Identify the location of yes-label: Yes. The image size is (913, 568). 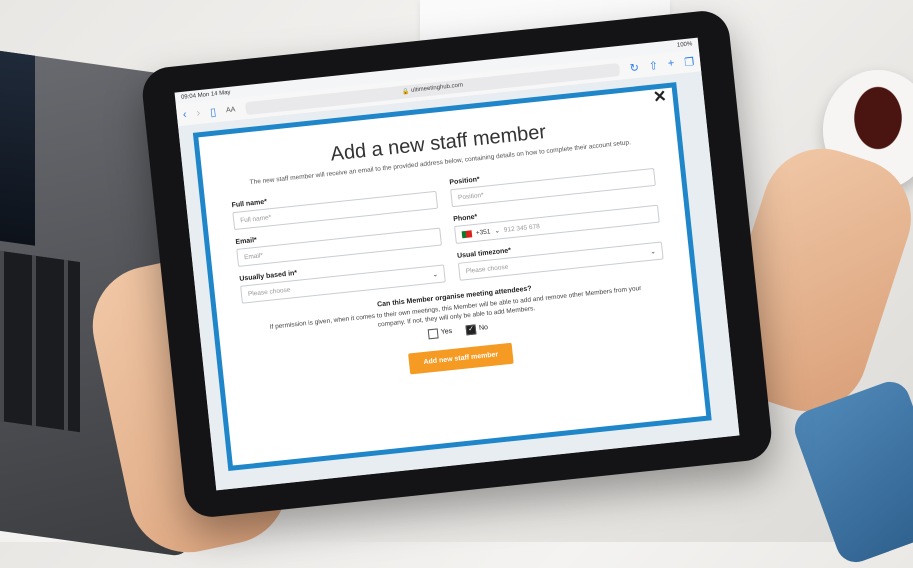
(446, 332).